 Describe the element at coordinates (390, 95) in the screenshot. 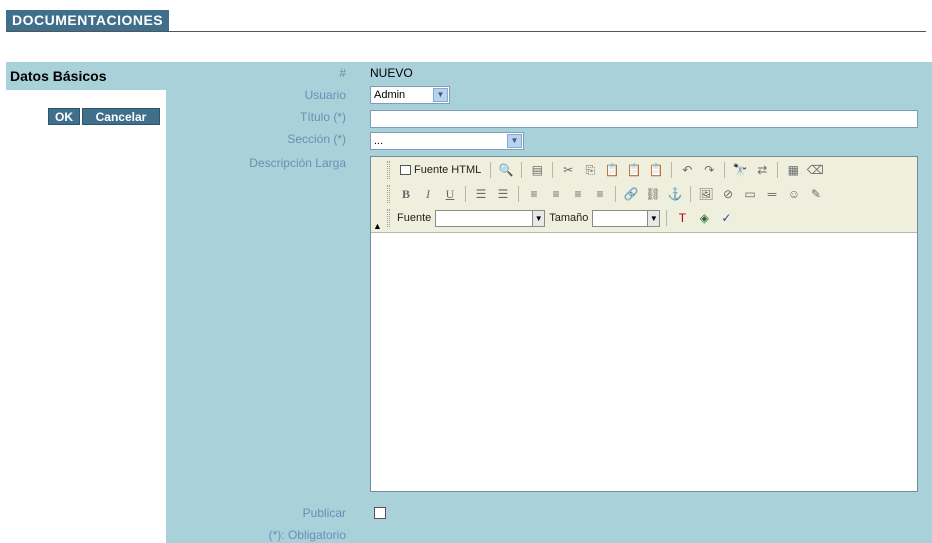

I see `usuario-select-value: Admin` at that location.